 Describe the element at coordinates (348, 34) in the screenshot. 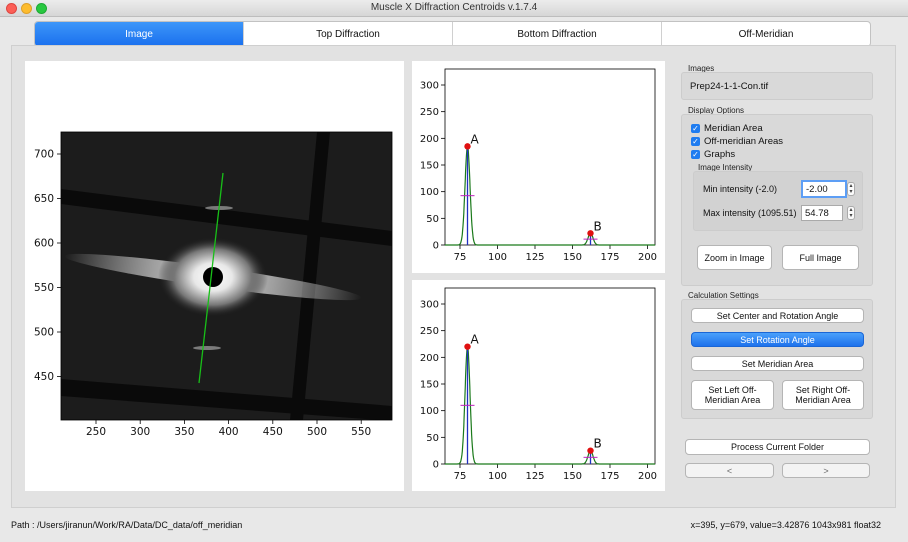

I see `tab-top-diffraction: Top Diffraction` at that location.